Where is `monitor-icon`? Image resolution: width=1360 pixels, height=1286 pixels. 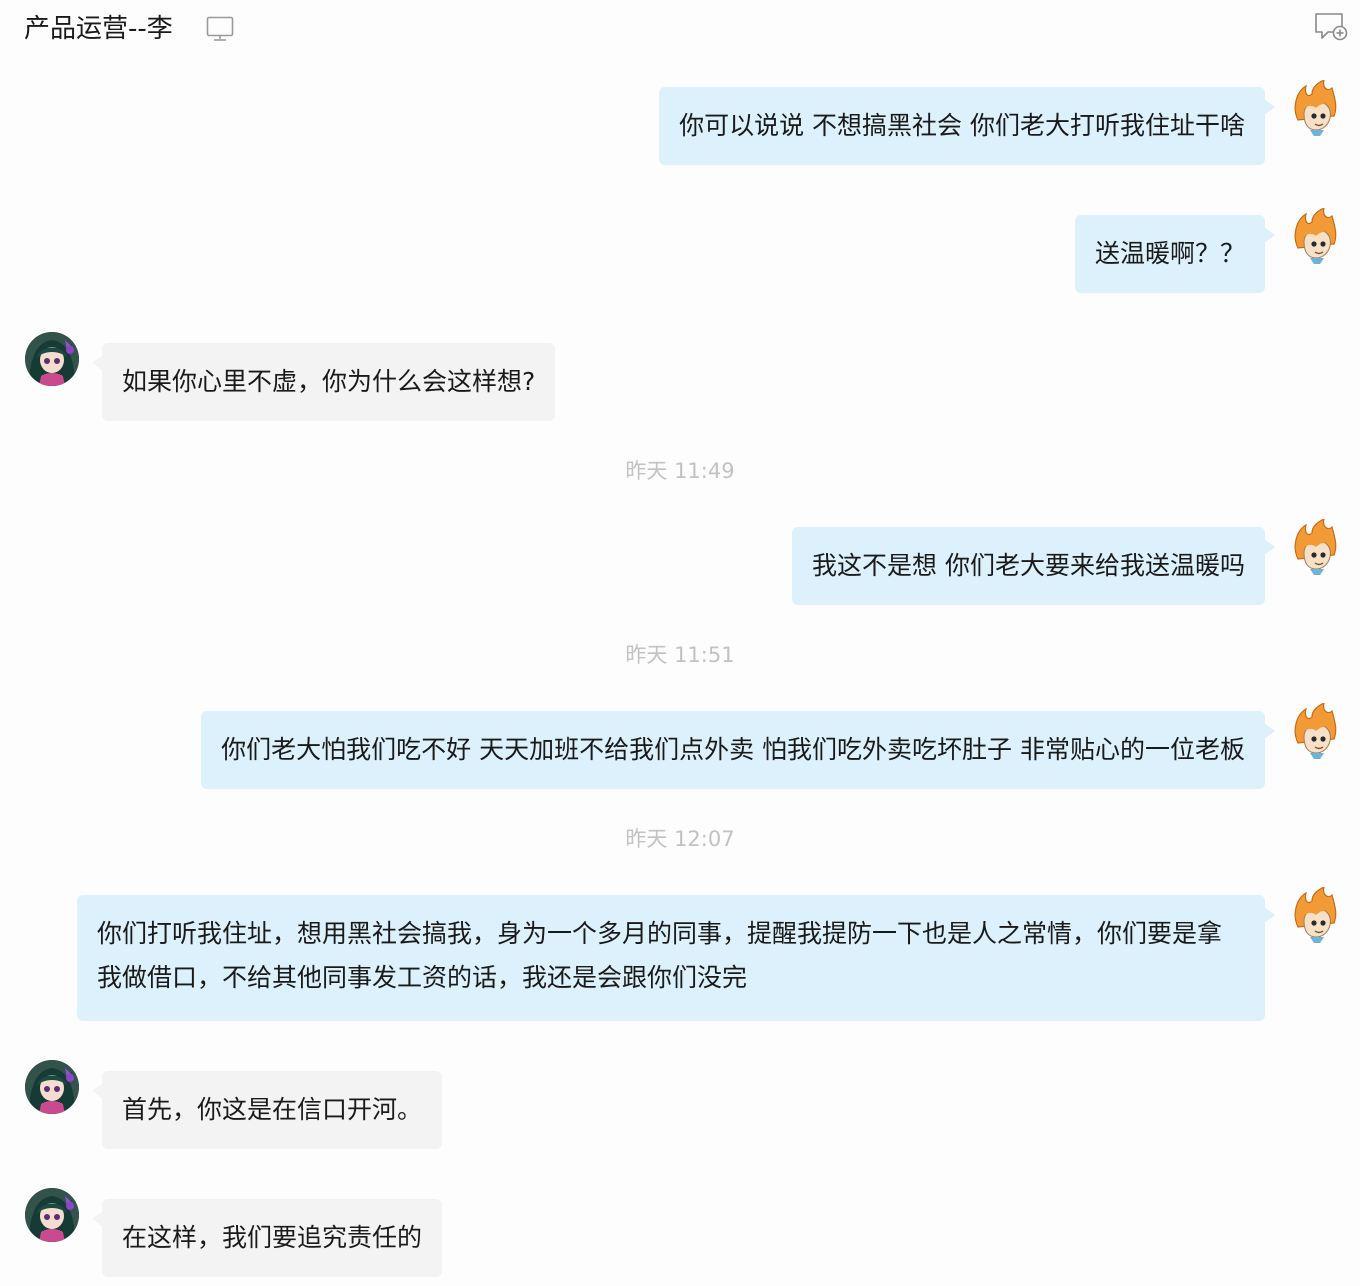
monitor-icon is located at coordinates (220, 31).